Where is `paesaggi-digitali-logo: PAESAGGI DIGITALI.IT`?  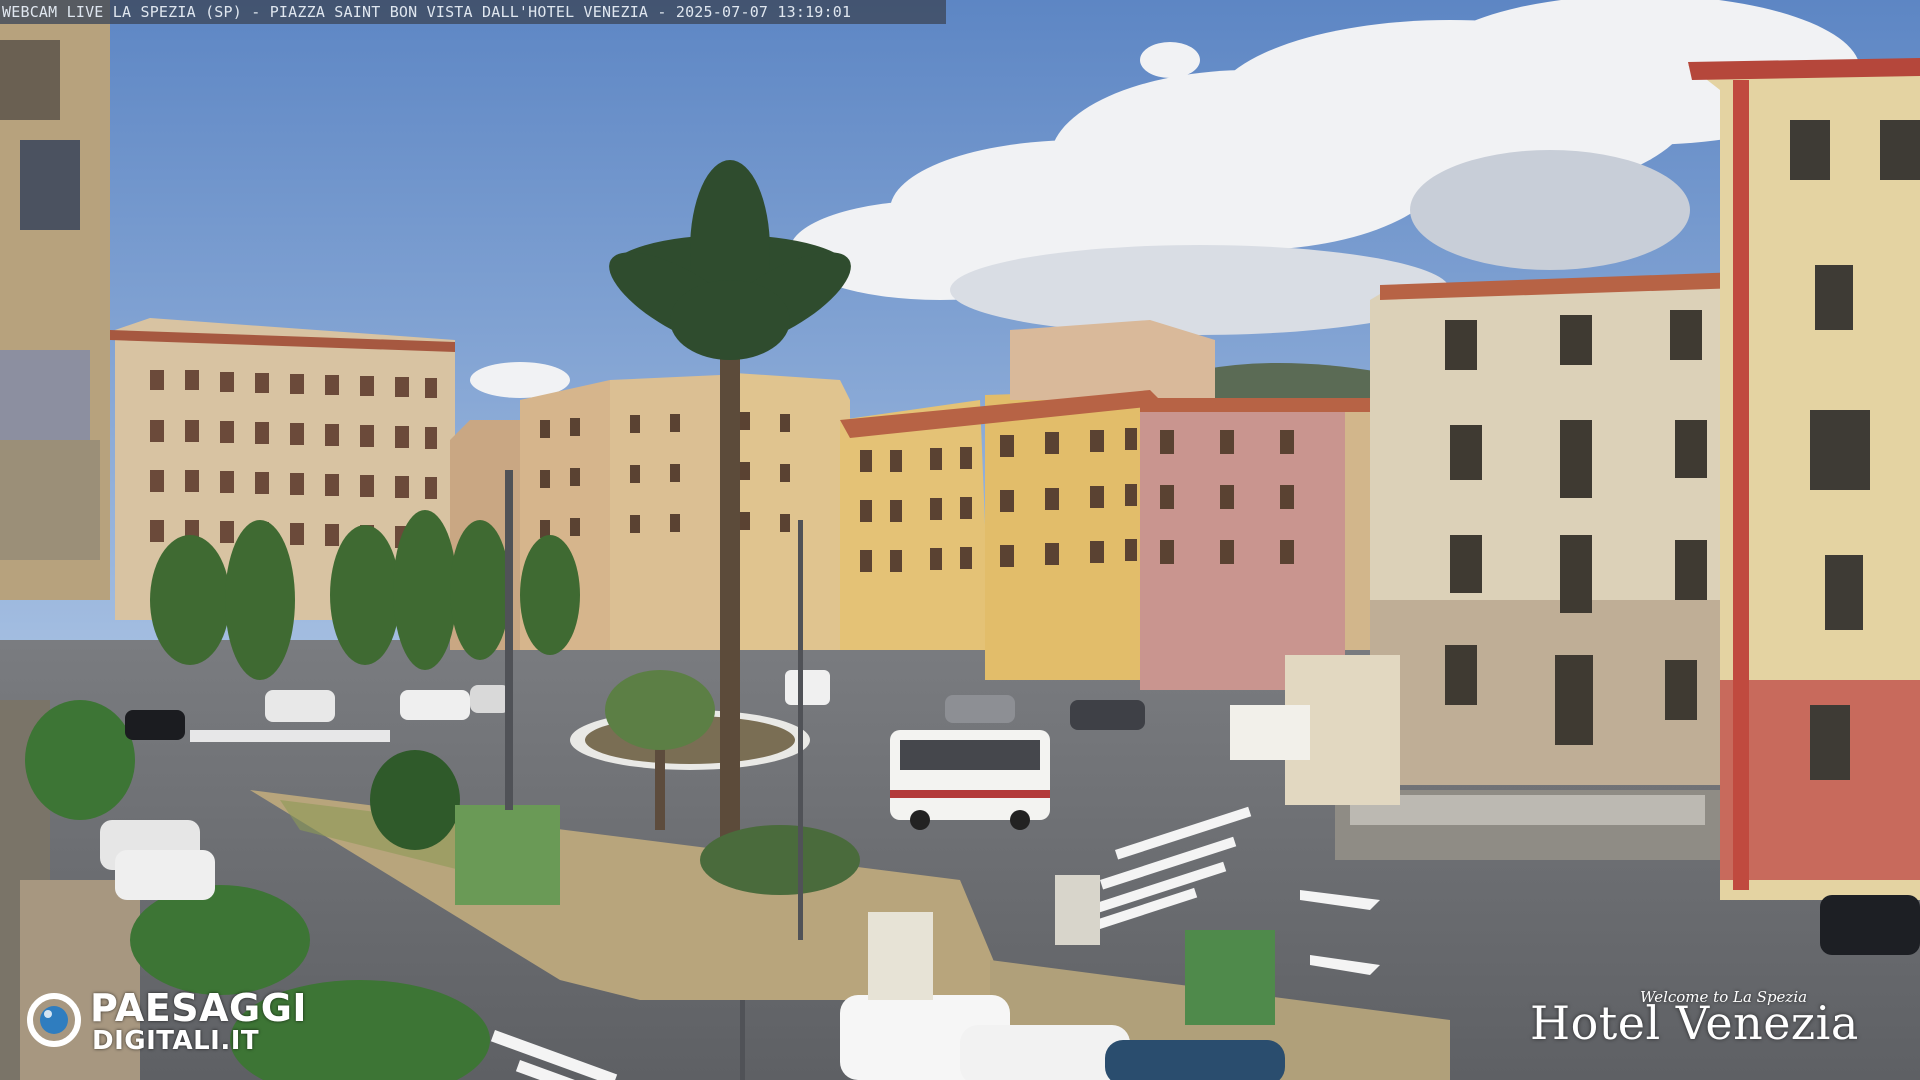 paesaggi-digitali-logo: PAESAGGI DIGITALI.IT is located at coordinates (181, 1021).